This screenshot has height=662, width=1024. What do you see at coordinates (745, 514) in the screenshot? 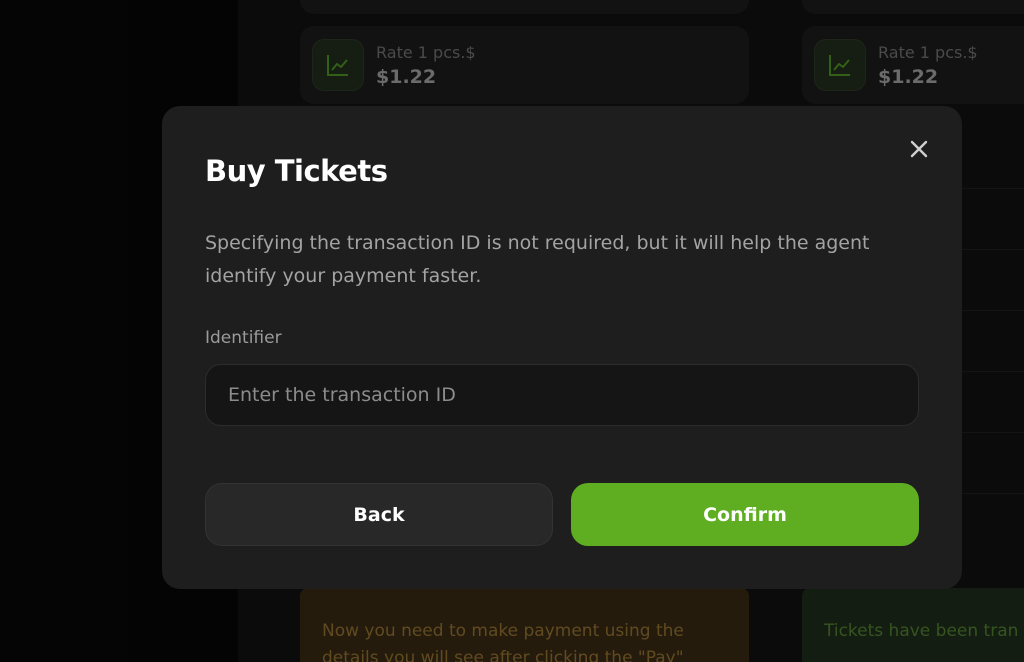
I see `confirm-button: Confirm` at bounding box center [745, 514].